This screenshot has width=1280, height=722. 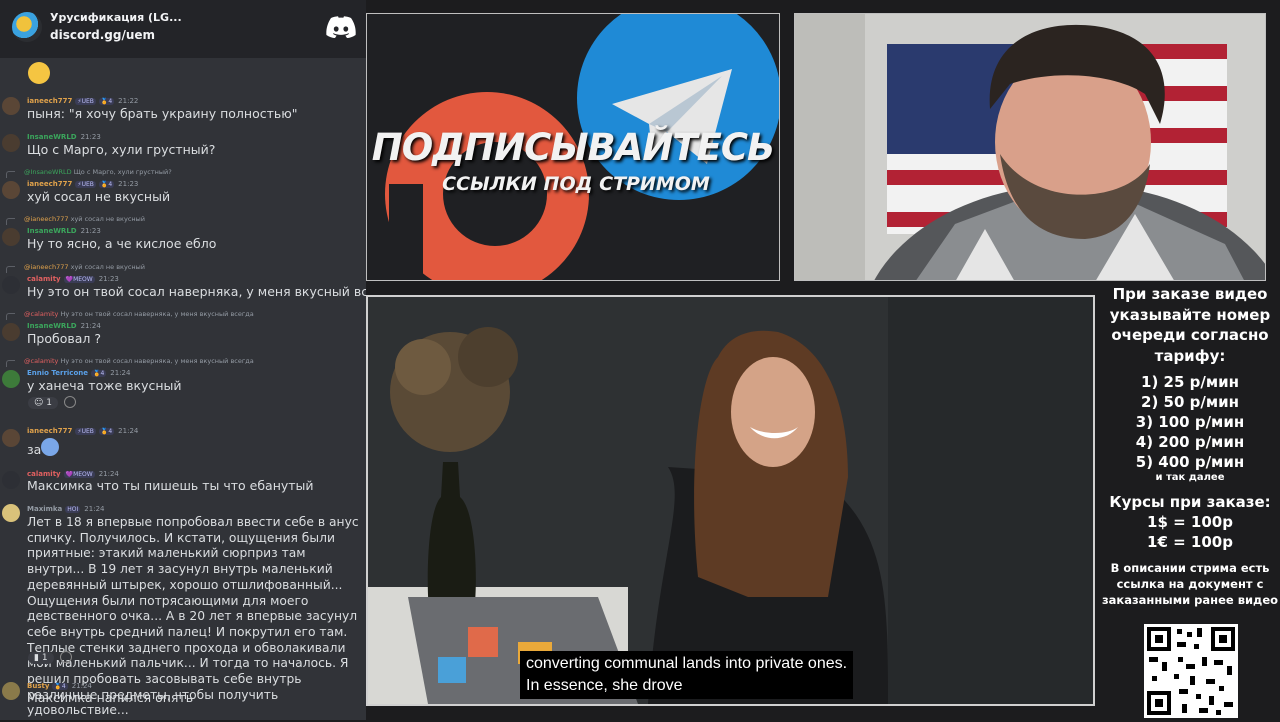 I want to click on reply-author: @calamity, so click(x=41, y=314).